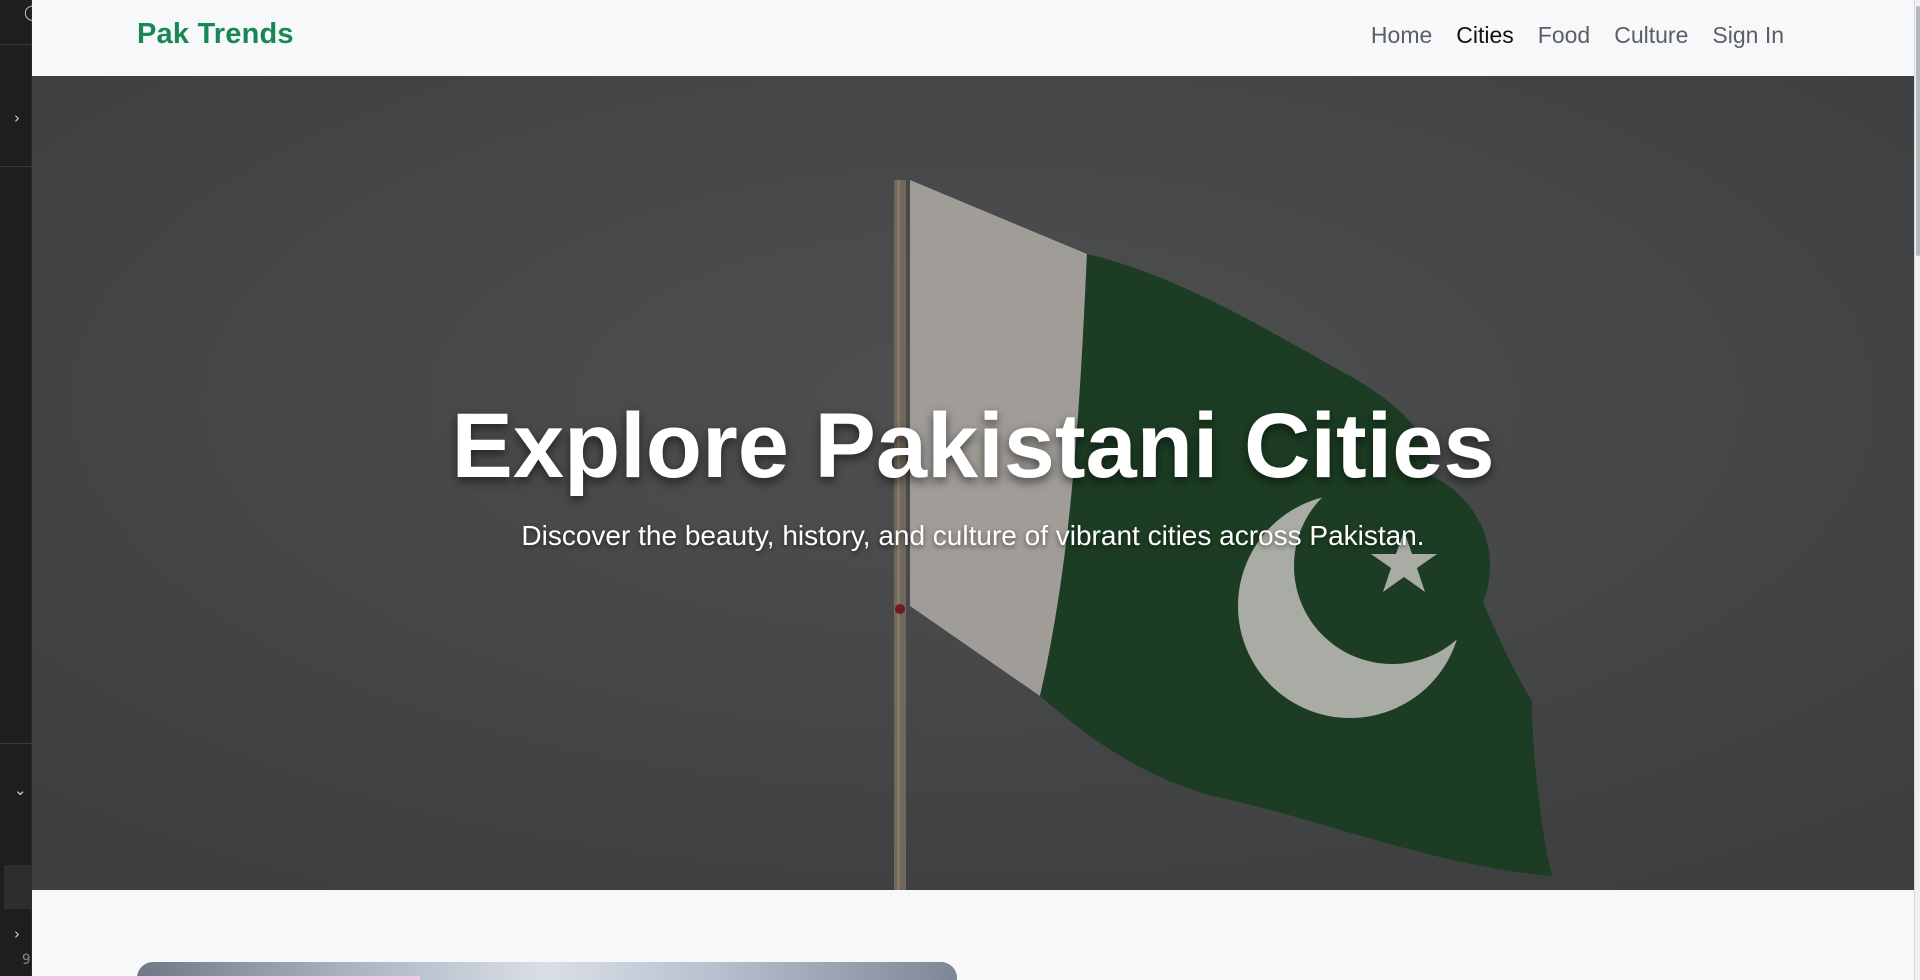 The width and height of the screenshot is (1920, 980). Describe the element at coordinates (973, 446) in the screenshot. I see `hero-title: Explore Pakistani Cities` at that location.